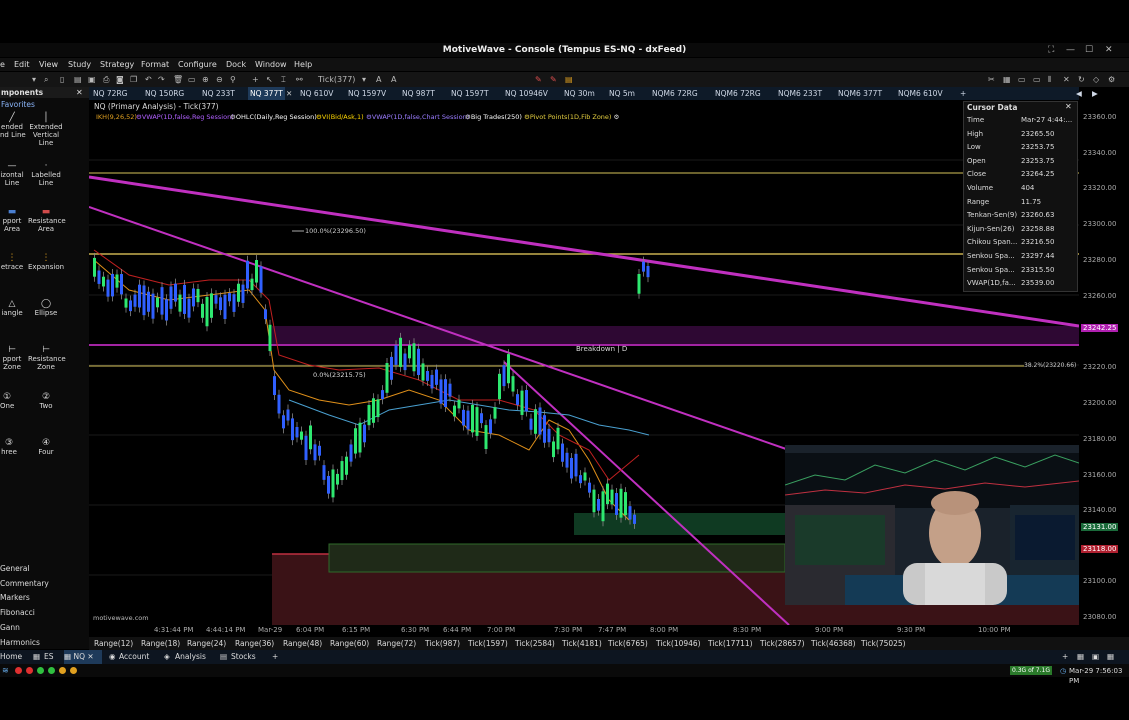 This screenshot has height=720, width=1129. I want to click on tab-account: Account, so click(134, 657).